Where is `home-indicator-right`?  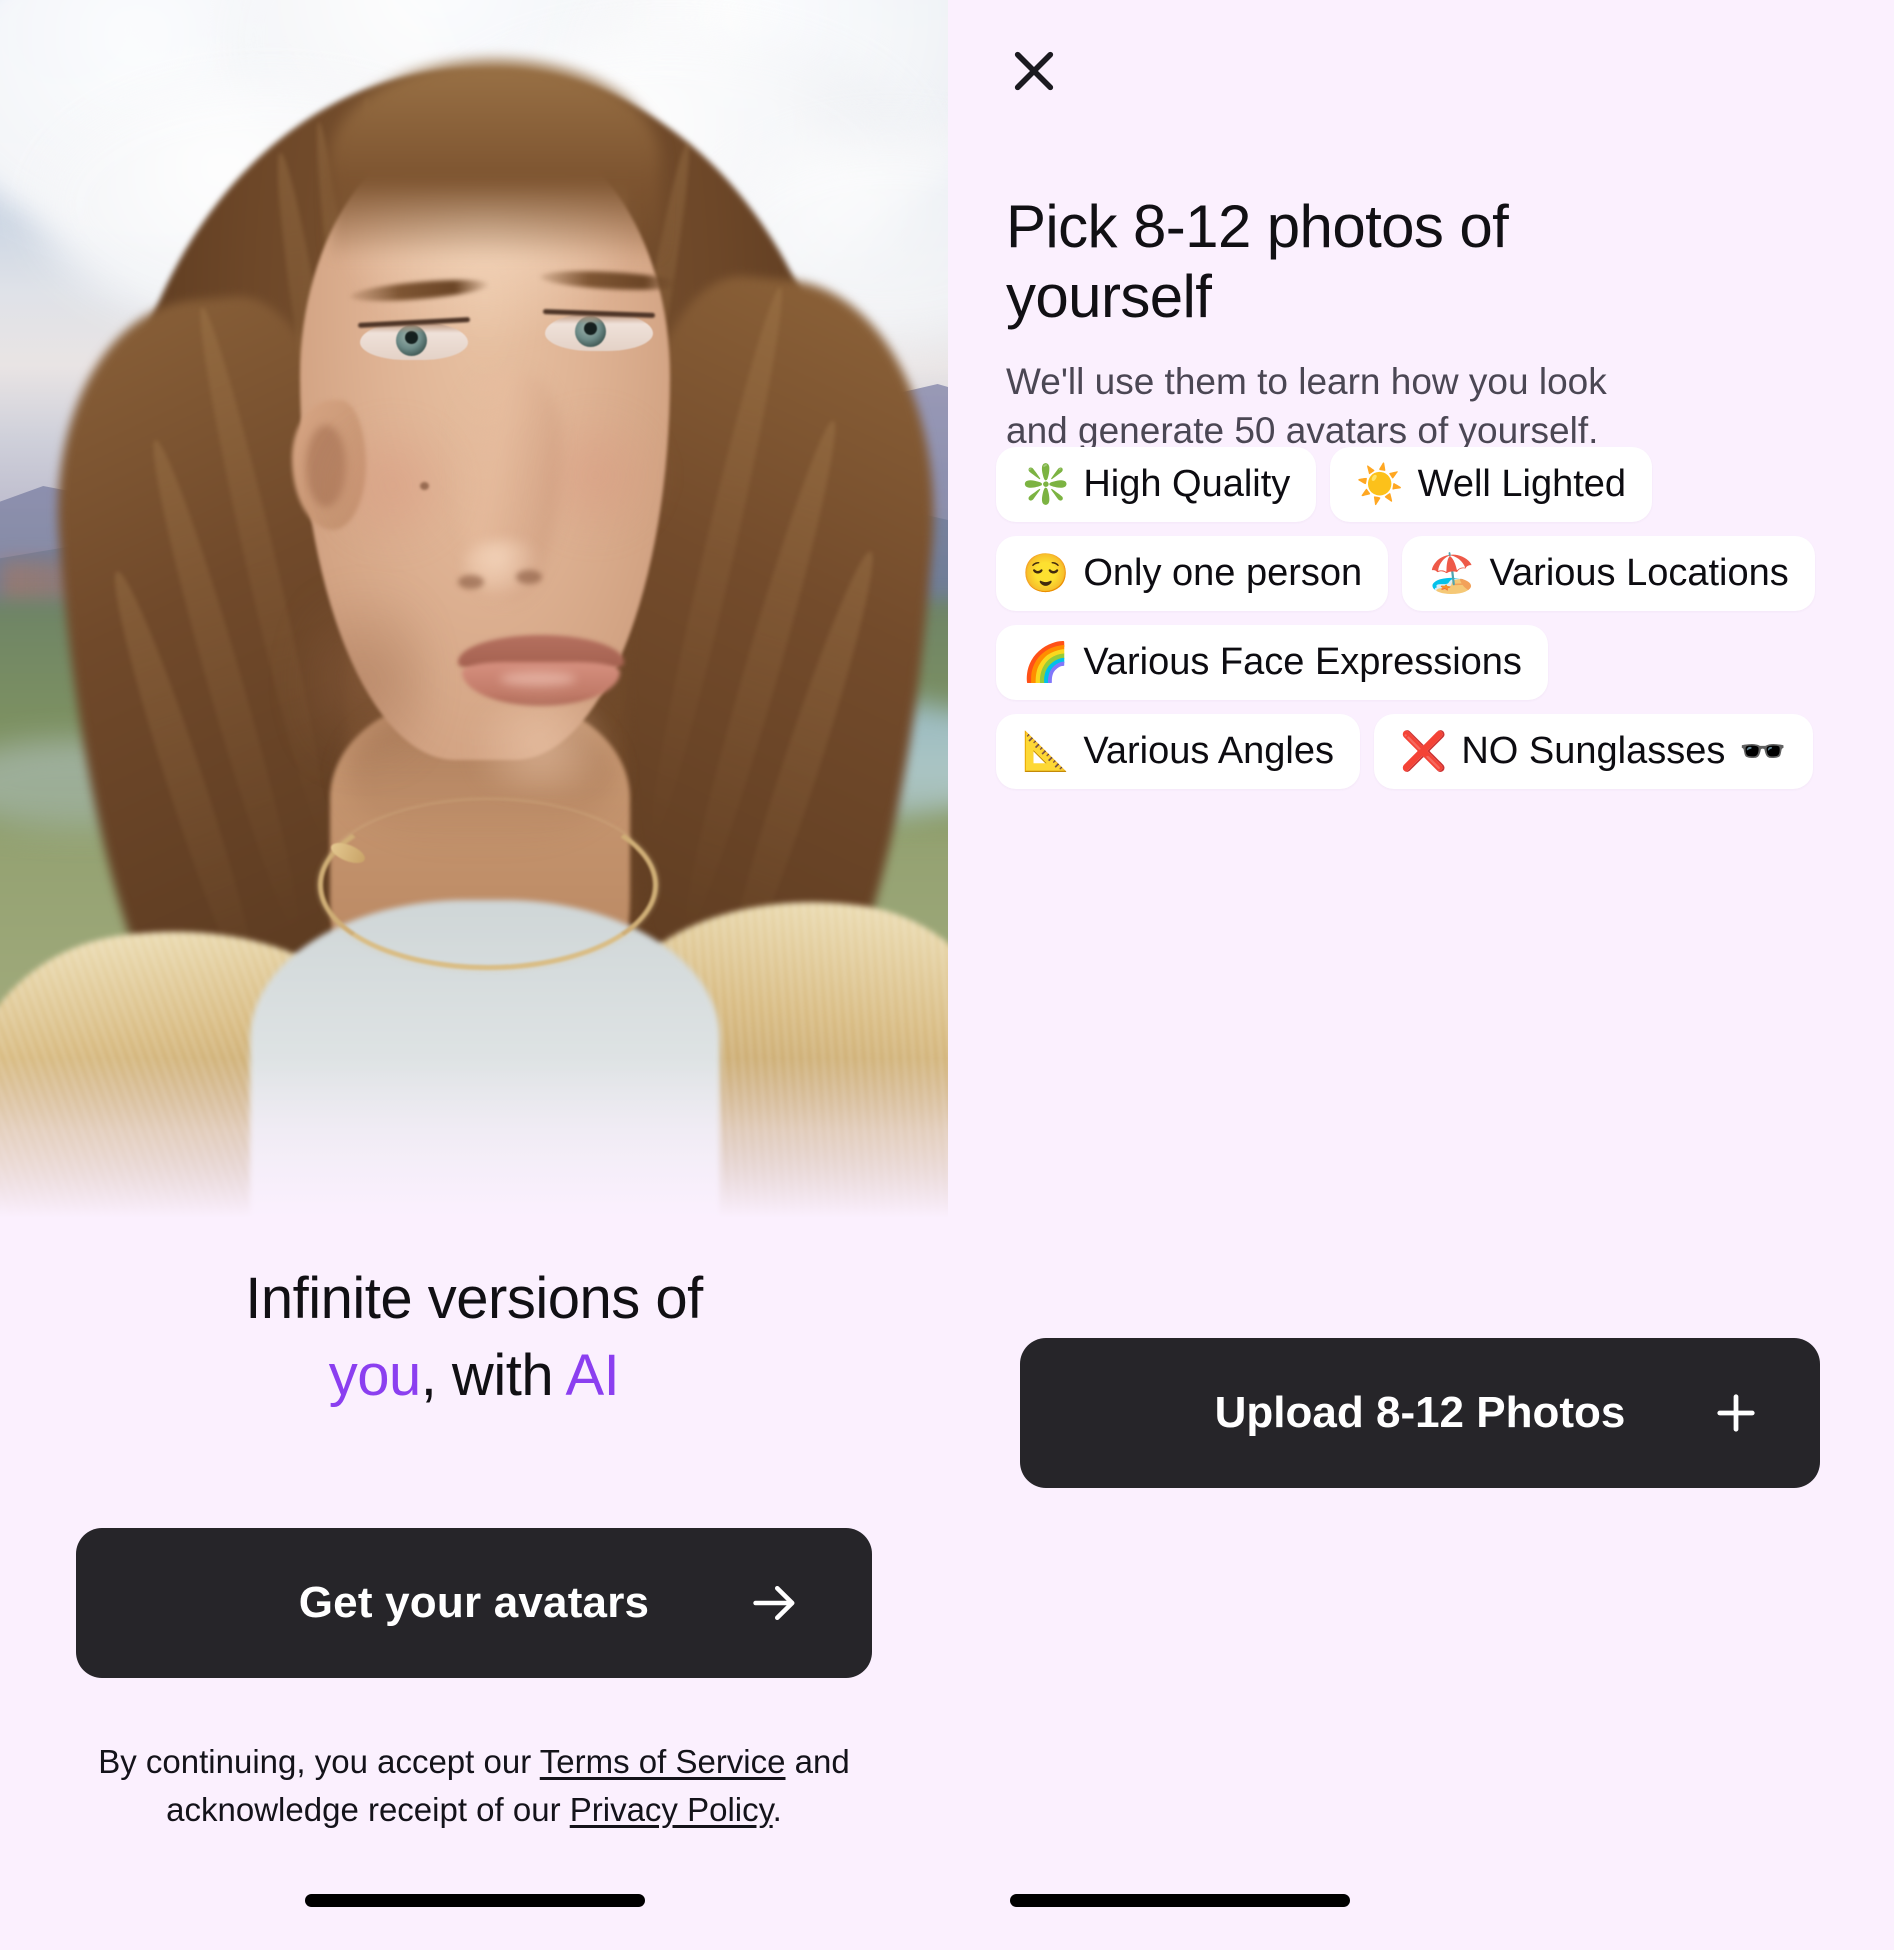
home-indicator-right is located at coordinates (1180, 1900).